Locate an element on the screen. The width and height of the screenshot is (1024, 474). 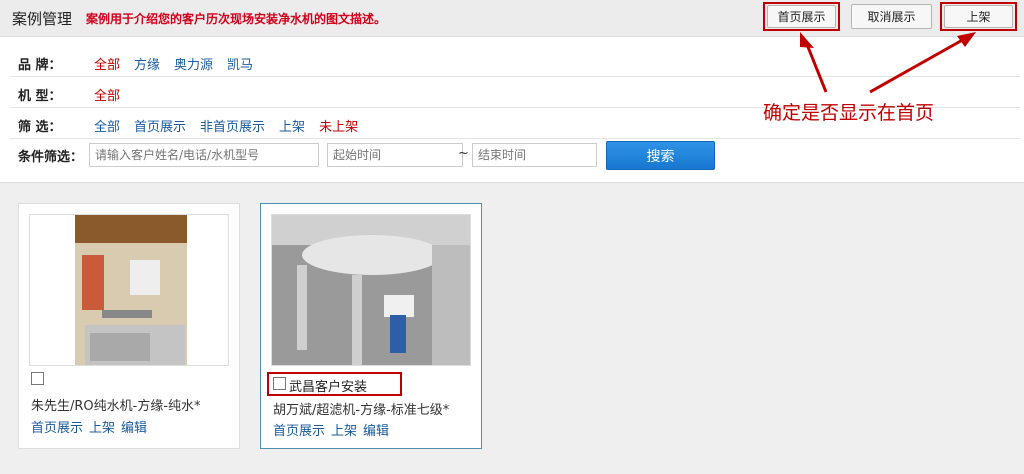
brand-option-aoliyuan: 奥力源 is located at coordinates (193, 63).